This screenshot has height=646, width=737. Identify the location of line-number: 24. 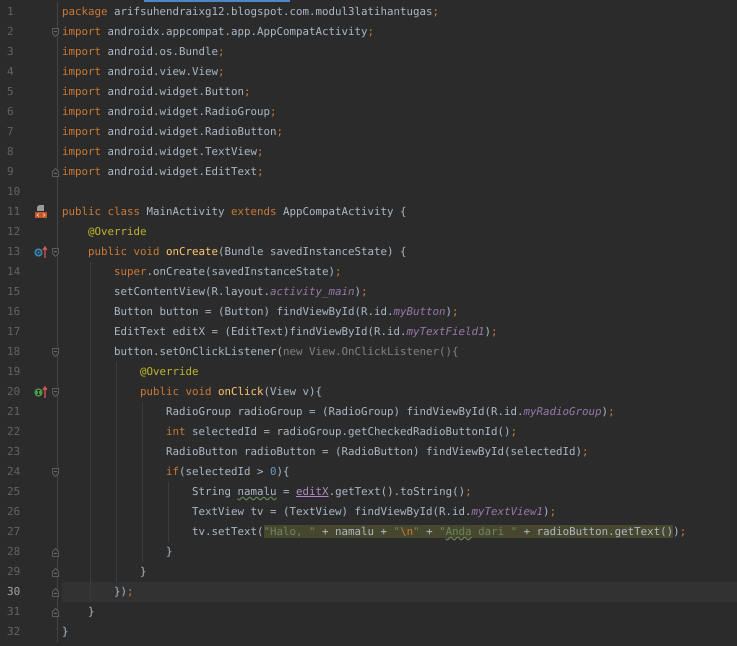
(14, 472).